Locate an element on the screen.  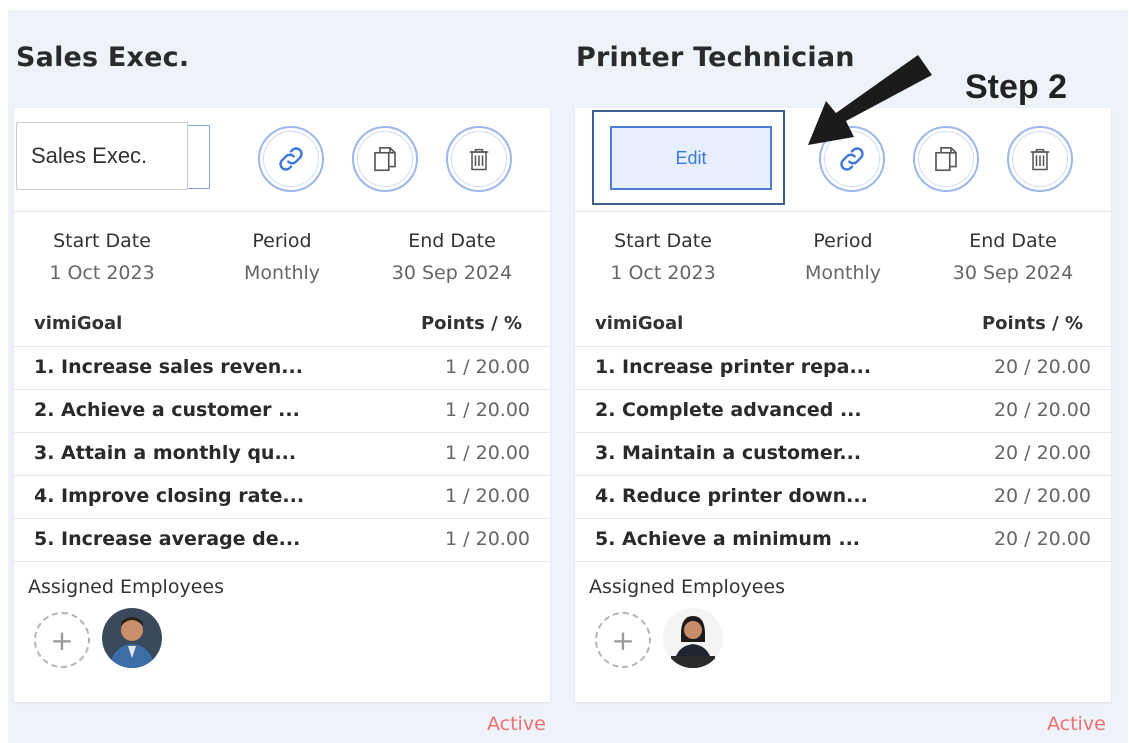
goal-row: 3. Attain a monthly qu... 1 / 20.00 is located at coordinates (282, 453).